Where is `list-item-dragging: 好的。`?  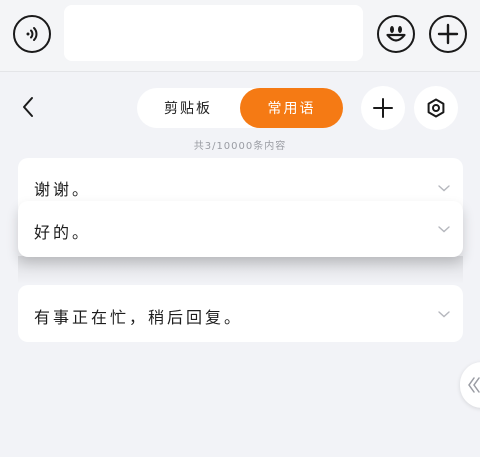
list-item-dragging: 好的。 is located at coordinates (240, 229).